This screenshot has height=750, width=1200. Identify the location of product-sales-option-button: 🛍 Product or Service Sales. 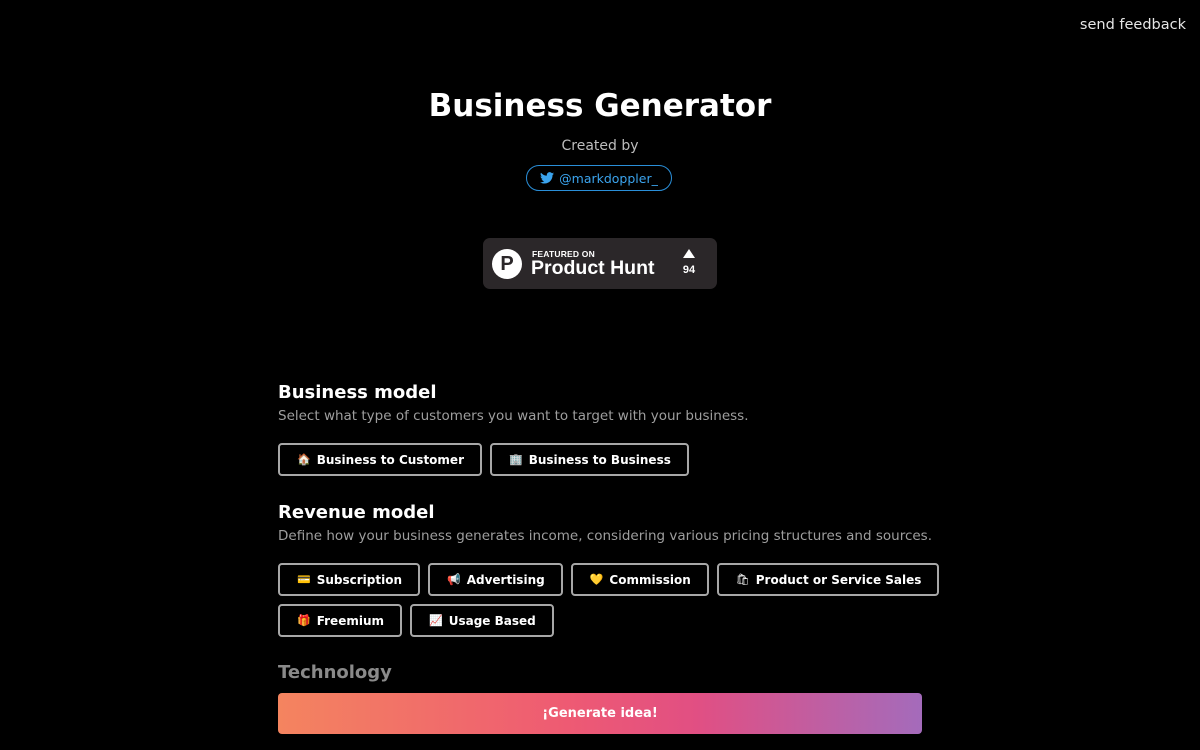
(828, 579).